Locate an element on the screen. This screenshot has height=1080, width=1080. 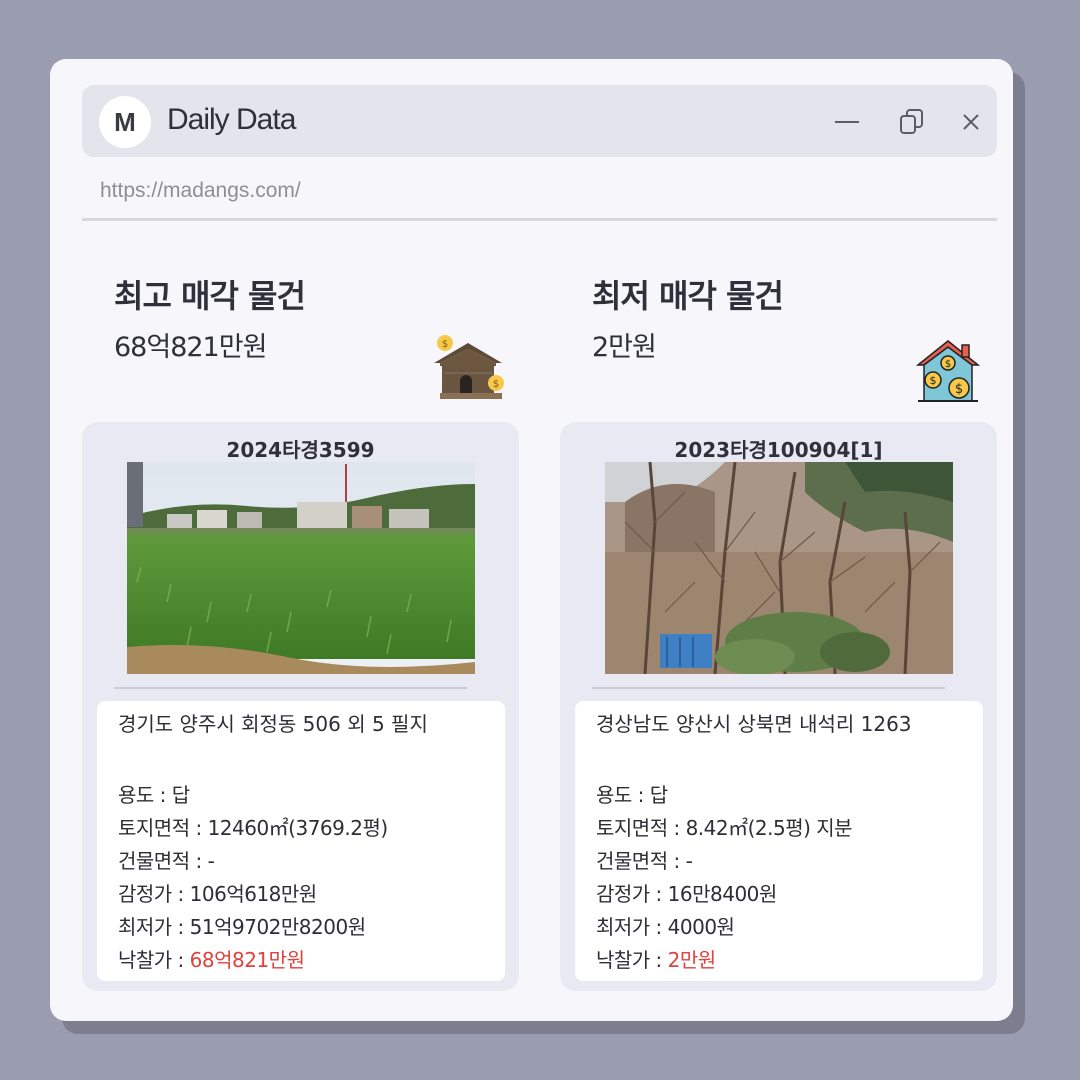
lowest-price: 2만원 is located at coordinates (624, 347).